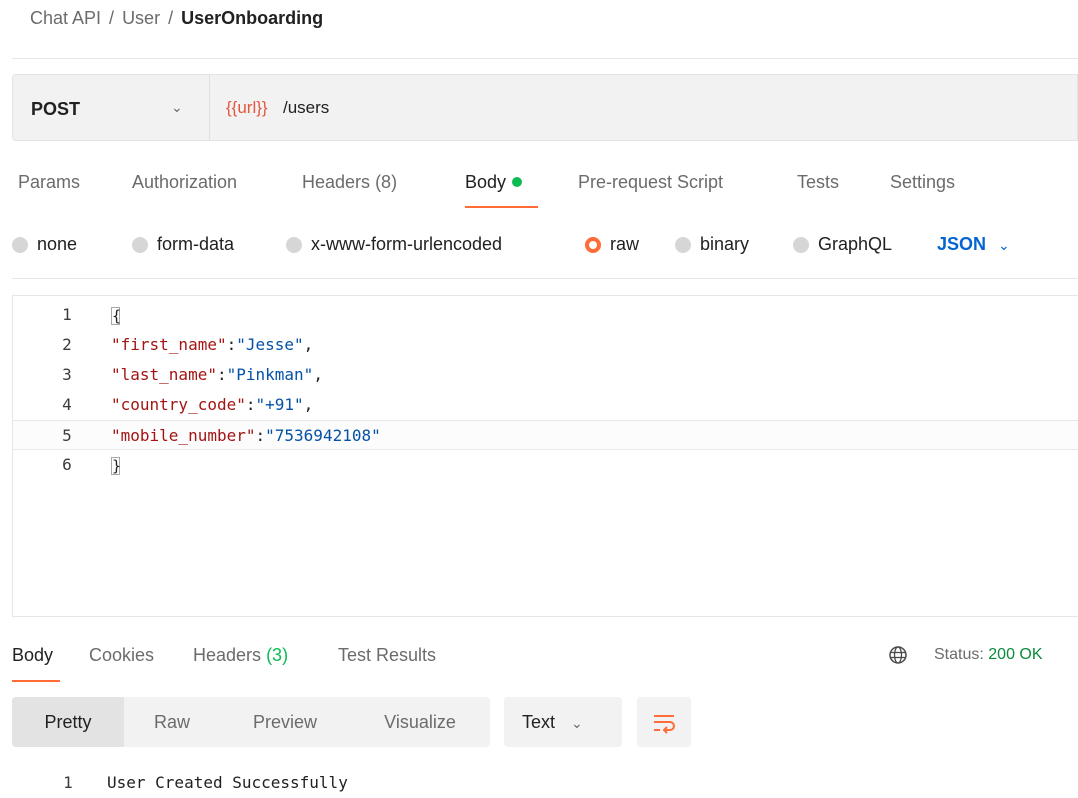  What do you see at coordinates (593, 244) in the screenshot?
I see `radio-circle-selected` at bounding box center [593, 244].